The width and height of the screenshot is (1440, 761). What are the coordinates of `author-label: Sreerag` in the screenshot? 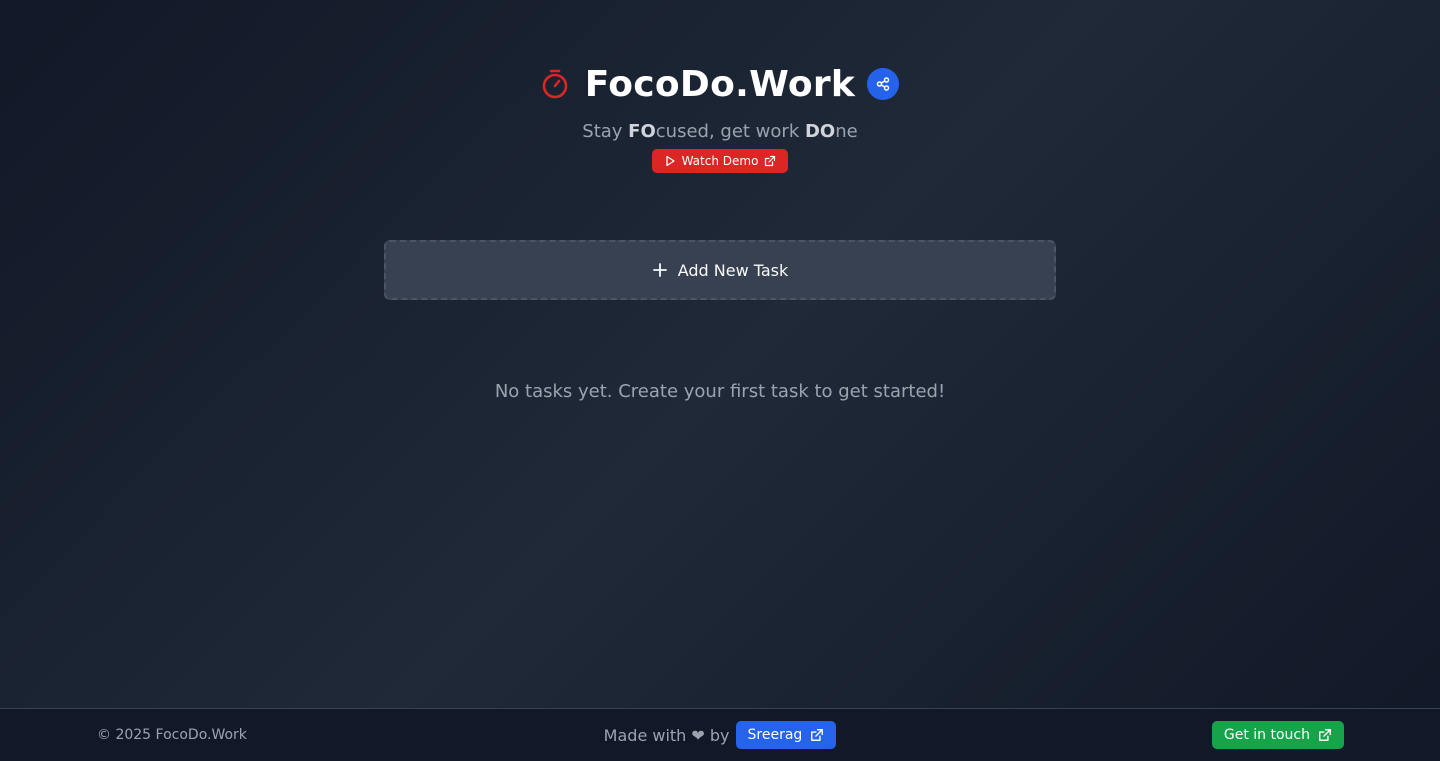 It's located at (775, 735).